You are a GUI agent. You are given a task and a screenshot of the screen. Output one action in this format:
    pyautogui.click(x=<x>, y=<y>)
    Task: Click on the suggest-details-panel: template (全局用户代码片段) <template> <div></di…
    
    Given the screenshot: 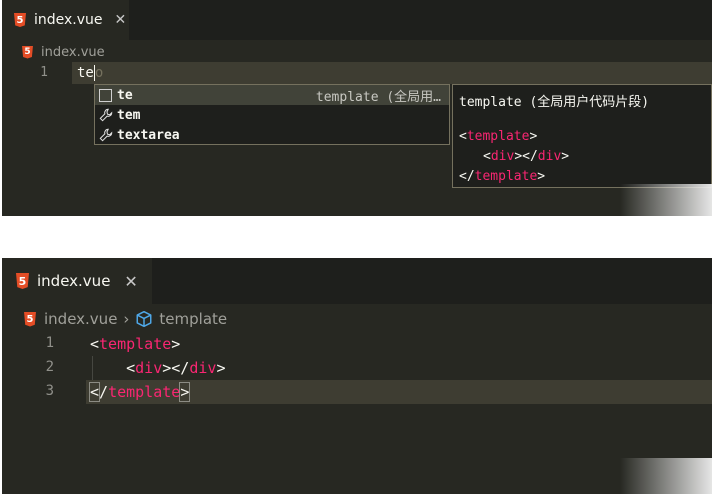 What is the action you would take?
    pyautogui.click(x=582, y=136)
    